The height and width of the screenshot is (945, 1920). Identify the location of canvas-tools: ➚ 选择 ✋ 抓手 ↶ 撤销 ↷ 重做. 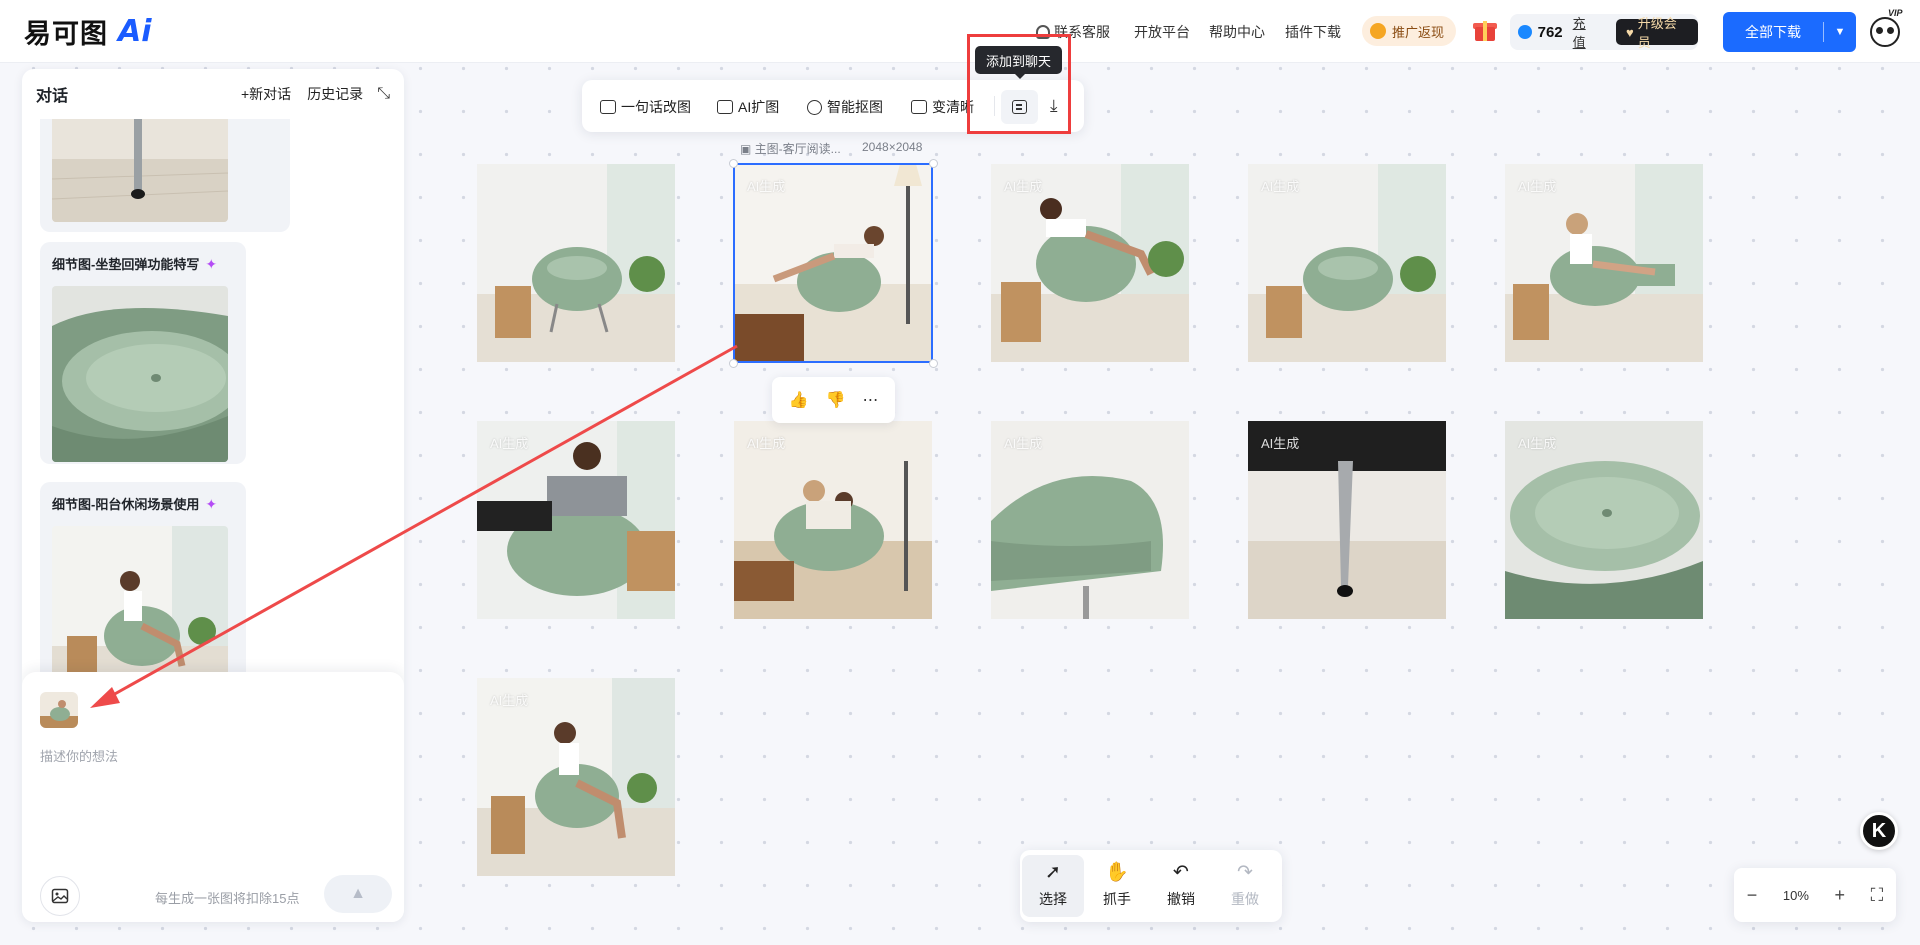
(1151, 886).